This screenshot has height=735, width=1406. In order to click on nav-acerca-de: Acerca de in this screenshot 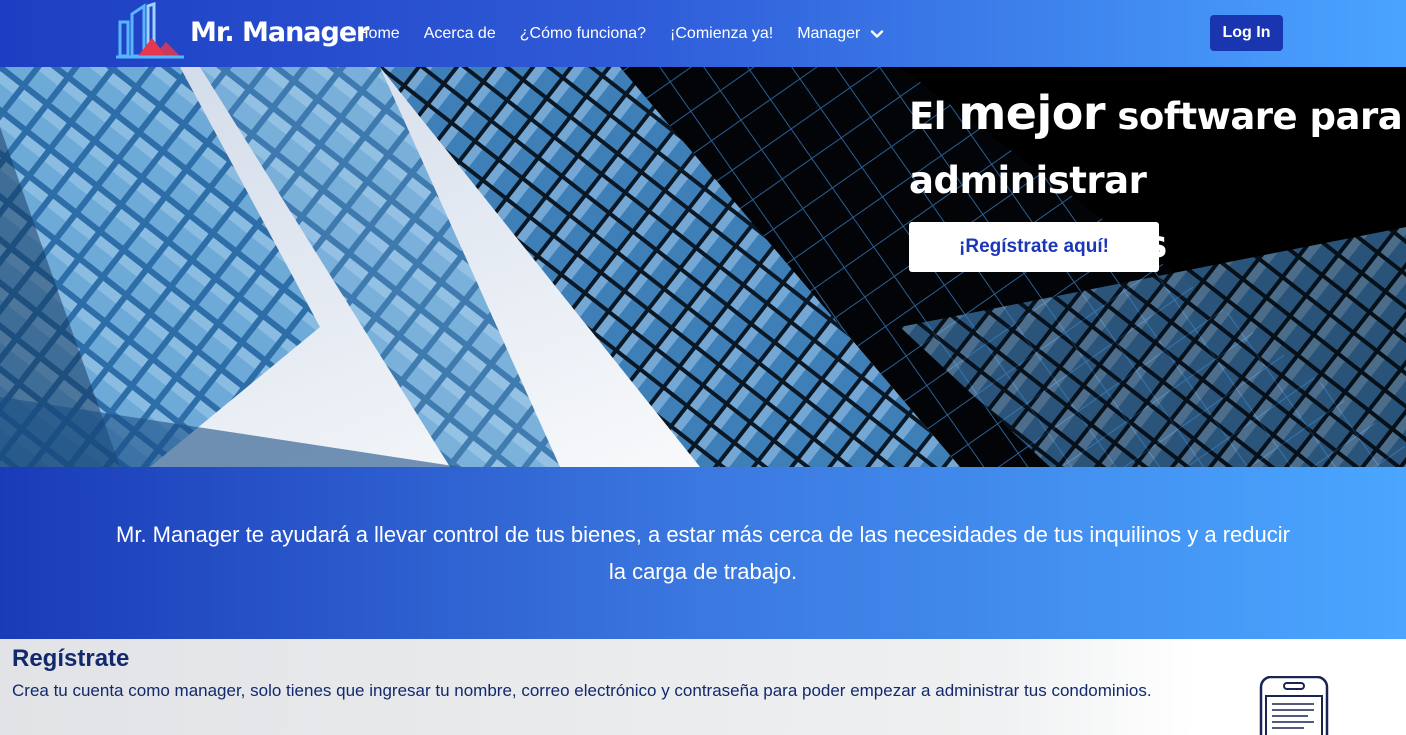, I will do `click(460, 34)`.